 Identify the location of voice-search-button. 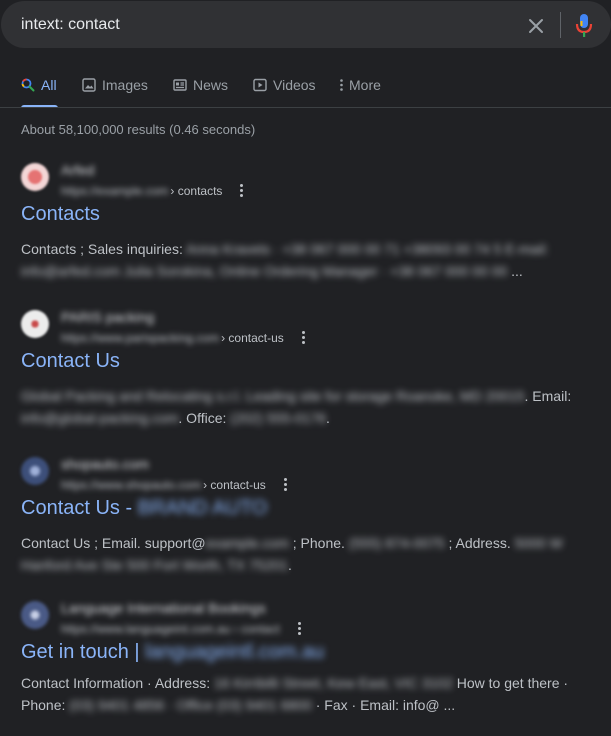
(584, 25).